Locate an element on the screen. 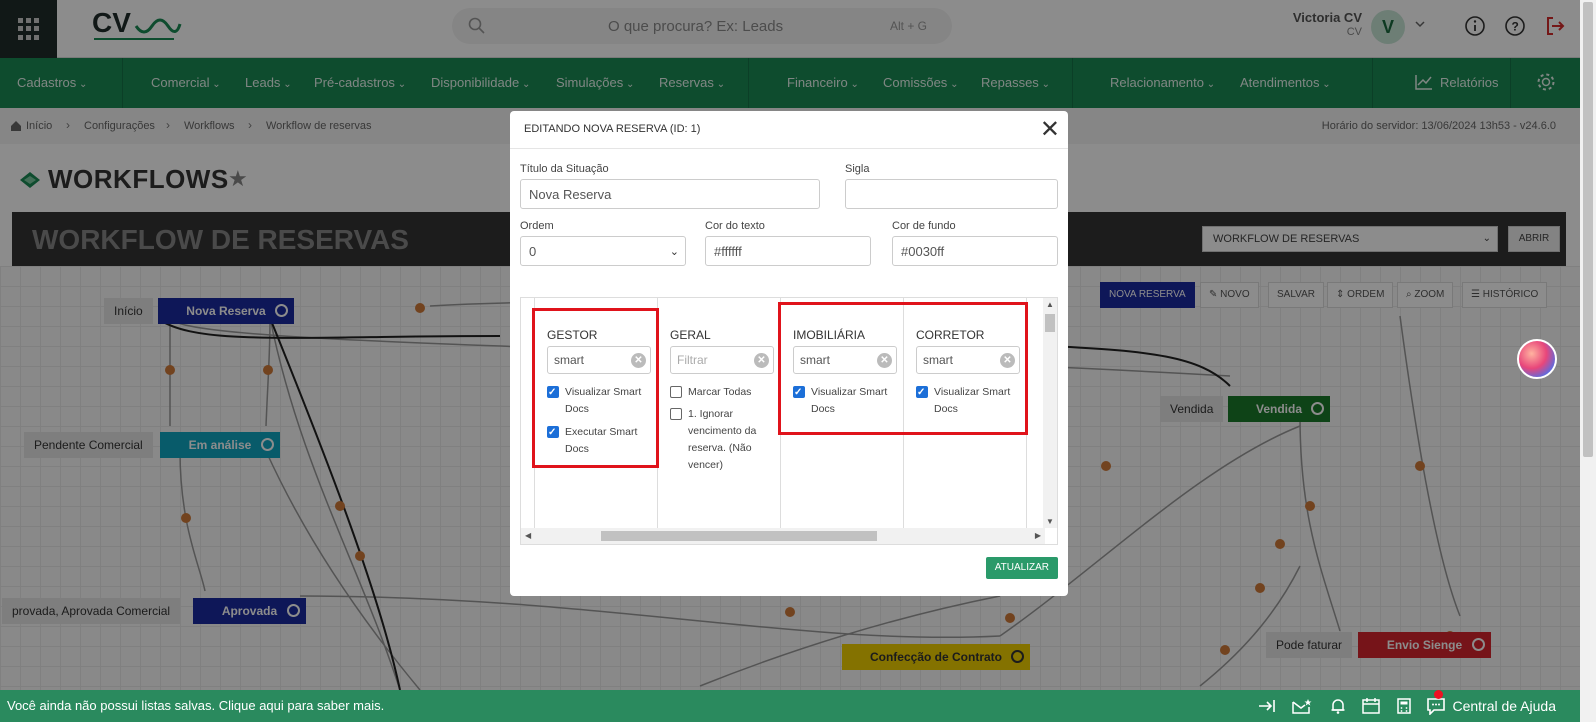 The image size is (1596, 722). highlight-gestor is located at coordinates (595, 388).